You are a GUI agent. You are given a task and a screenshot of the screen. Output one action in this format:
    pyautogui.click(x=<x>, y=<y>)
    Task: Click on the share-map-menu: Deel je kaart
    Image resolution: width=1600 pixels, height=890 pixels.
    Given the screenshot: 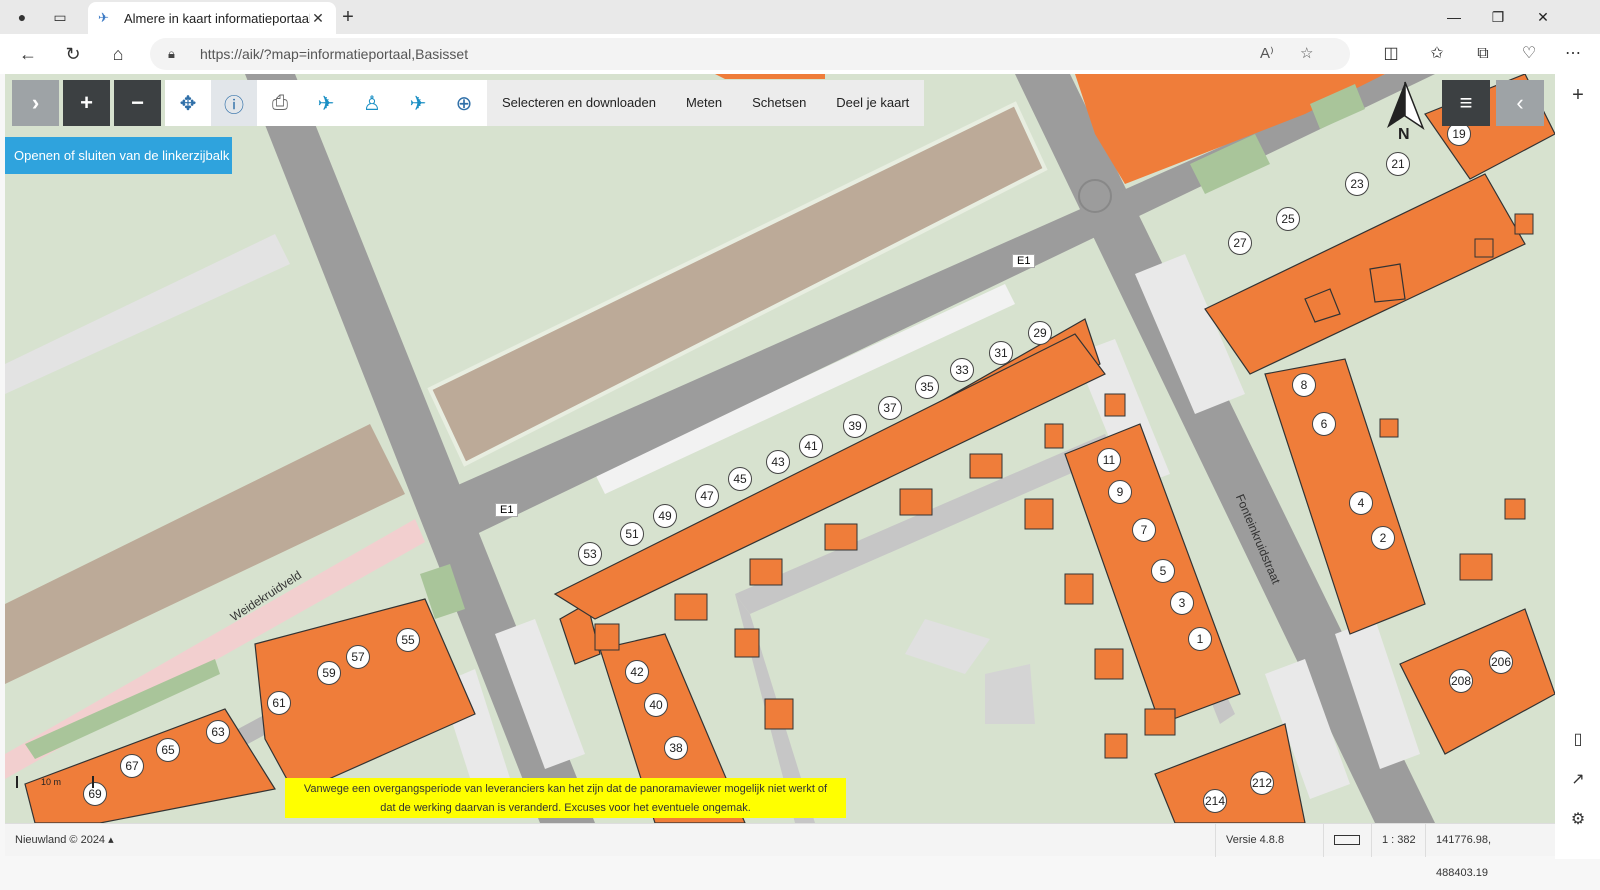 What is the action you would take?
    pyautogui.click(x=872, y=103)
    